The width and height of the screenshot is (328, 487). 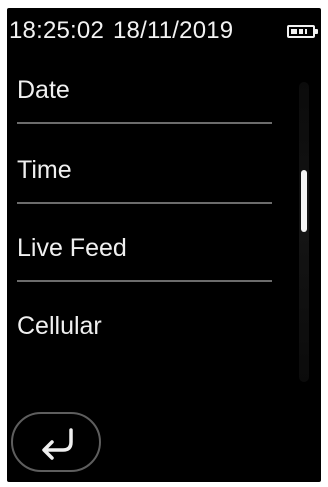 What do you see at coordinates (144, 123) in the screenshot?
I see `divider` at bounding box center [144, 123].